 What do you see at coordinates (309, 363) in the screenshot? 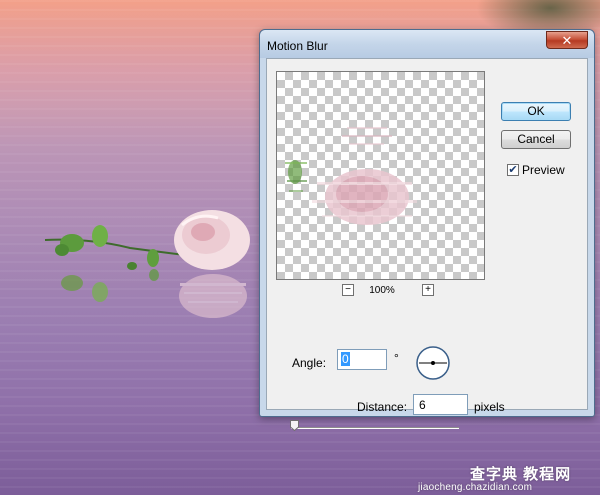
I see `angle-label: Angle:` at bounding box center [309, 363].